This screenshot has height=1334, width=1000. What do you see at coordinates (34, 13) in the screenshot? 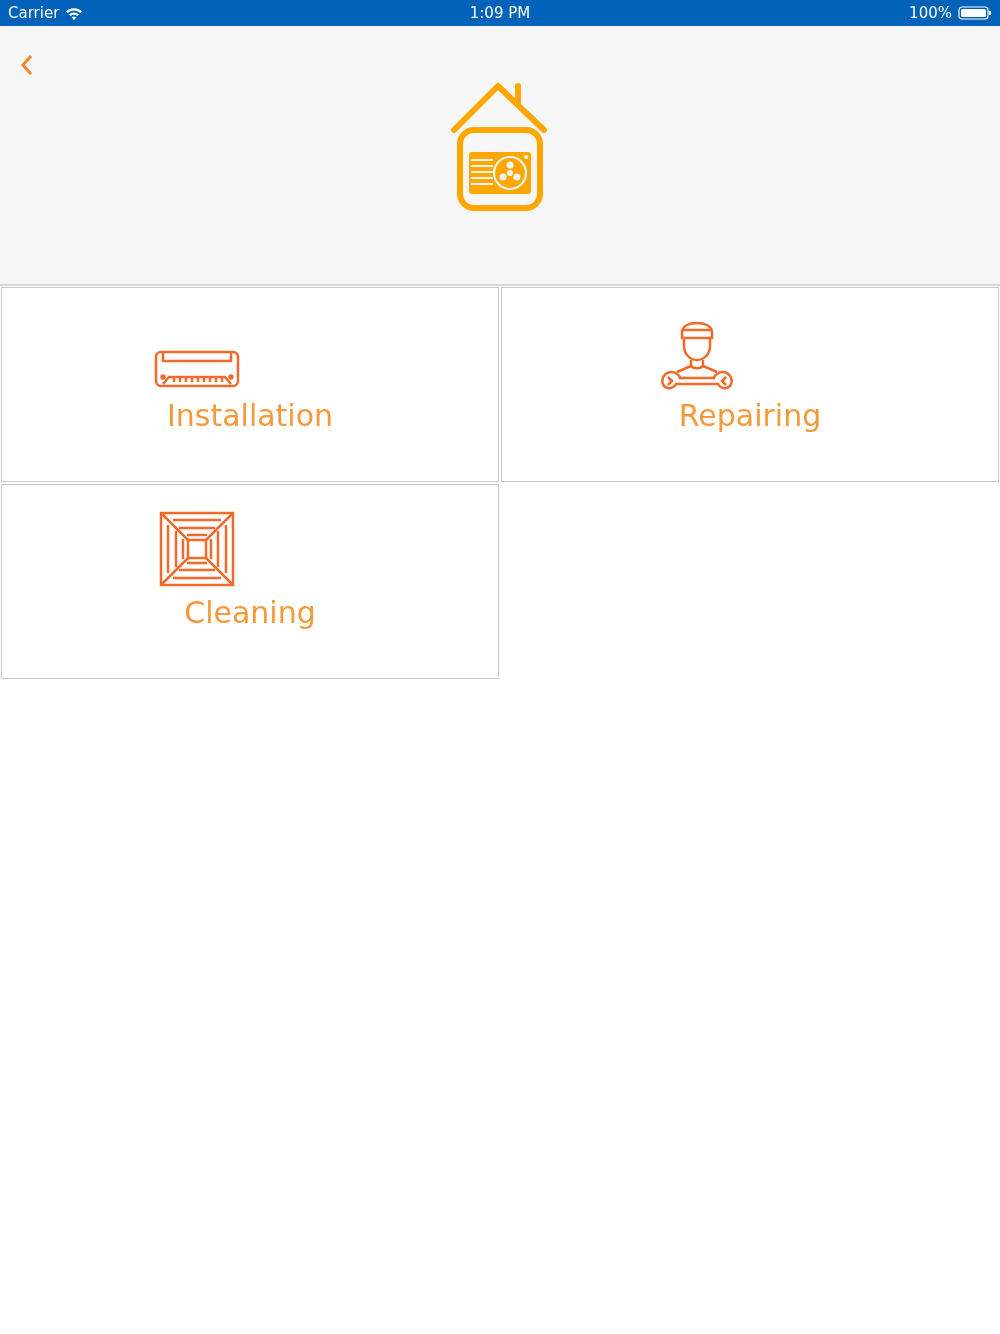
I see `carrier-label: Carrier` at bounding box center [34, 13].